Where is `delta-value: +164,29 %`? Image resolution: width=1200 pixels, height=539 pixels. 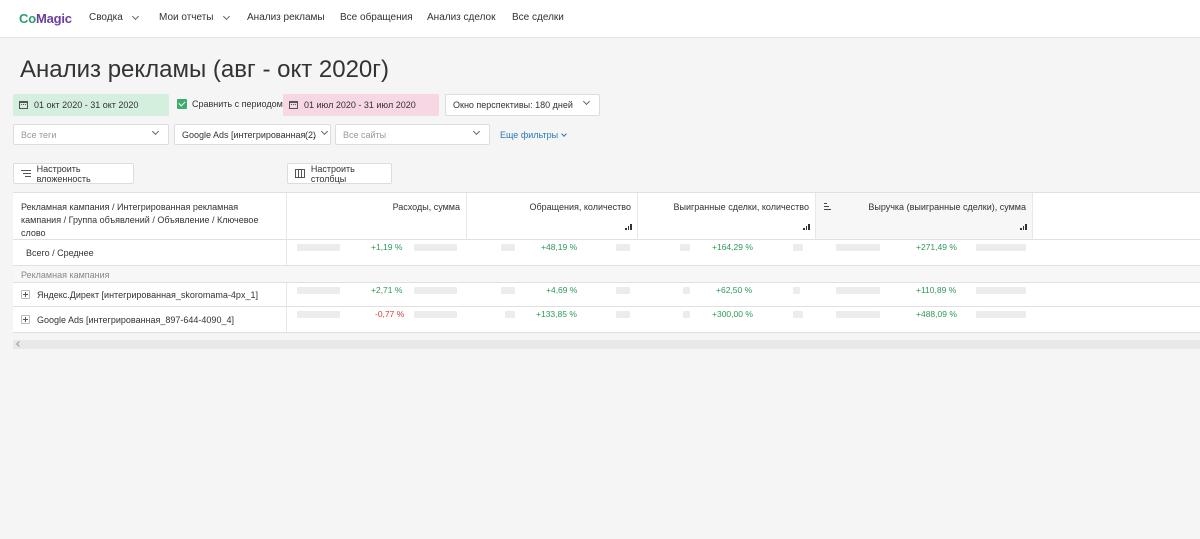
delta-value: +164,29 % is located at coordinates (732, 247).